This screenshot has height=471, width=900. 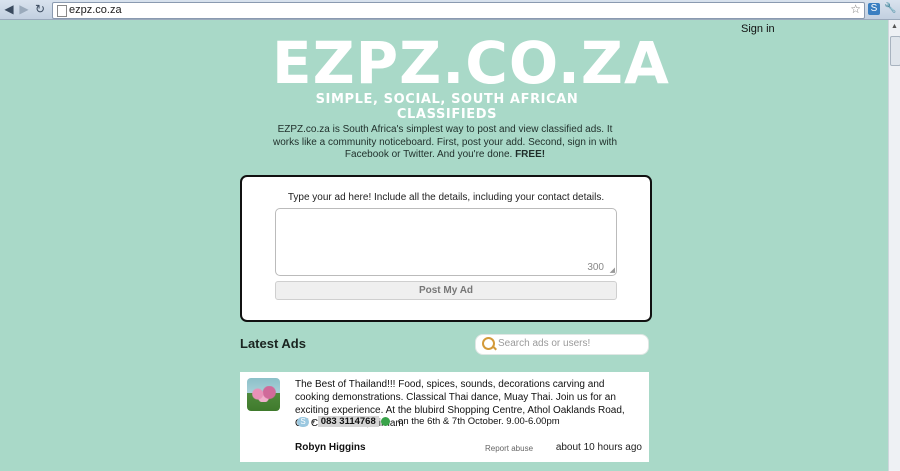 What do you see at coordinates (758, 29) in the screenshot?
I see `sign-in-link: Sign in` at bounding box center [758, 29].